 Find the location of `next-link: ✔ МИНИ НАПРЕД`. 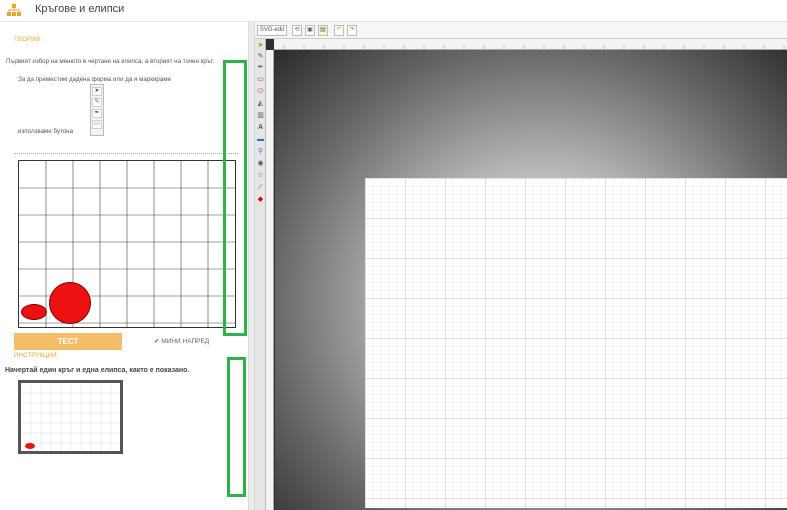

next-link: ✔ МИНИ НАПРЕД is located at coordinates (181, 341).